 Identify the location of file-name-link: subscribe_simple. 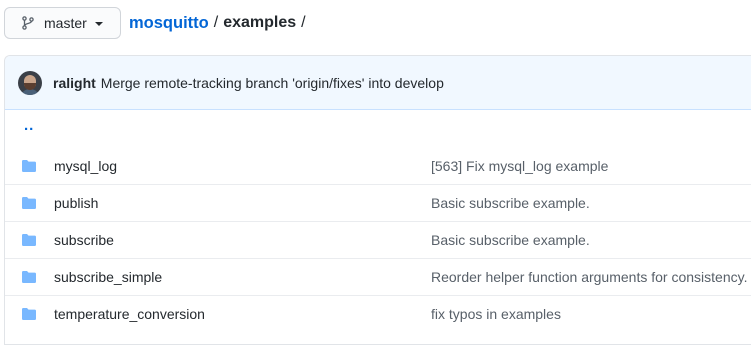
(242, 277).